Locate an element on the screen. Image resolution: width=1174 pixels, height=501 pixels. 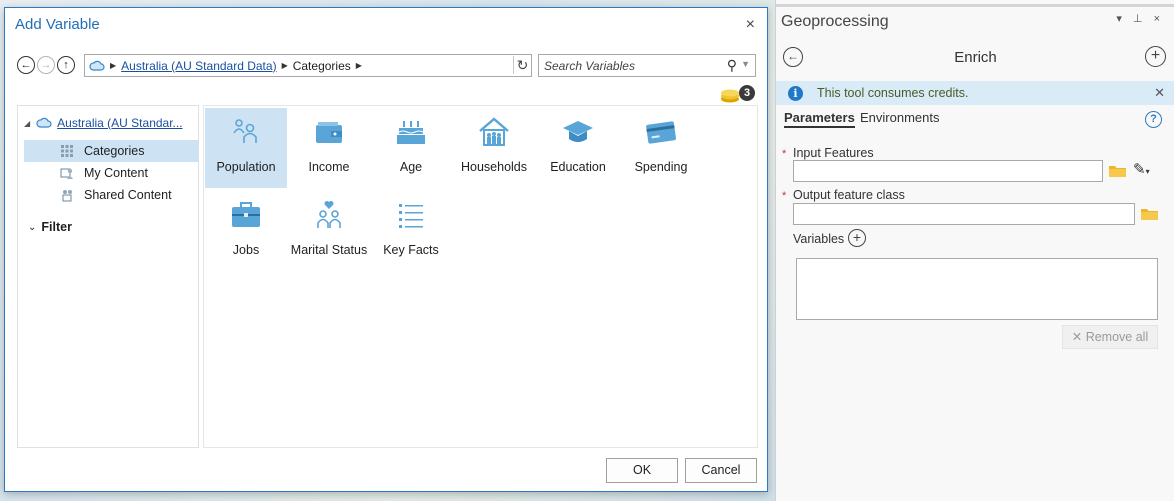
graduation-cap-icon is located at coordinates (578, 131).